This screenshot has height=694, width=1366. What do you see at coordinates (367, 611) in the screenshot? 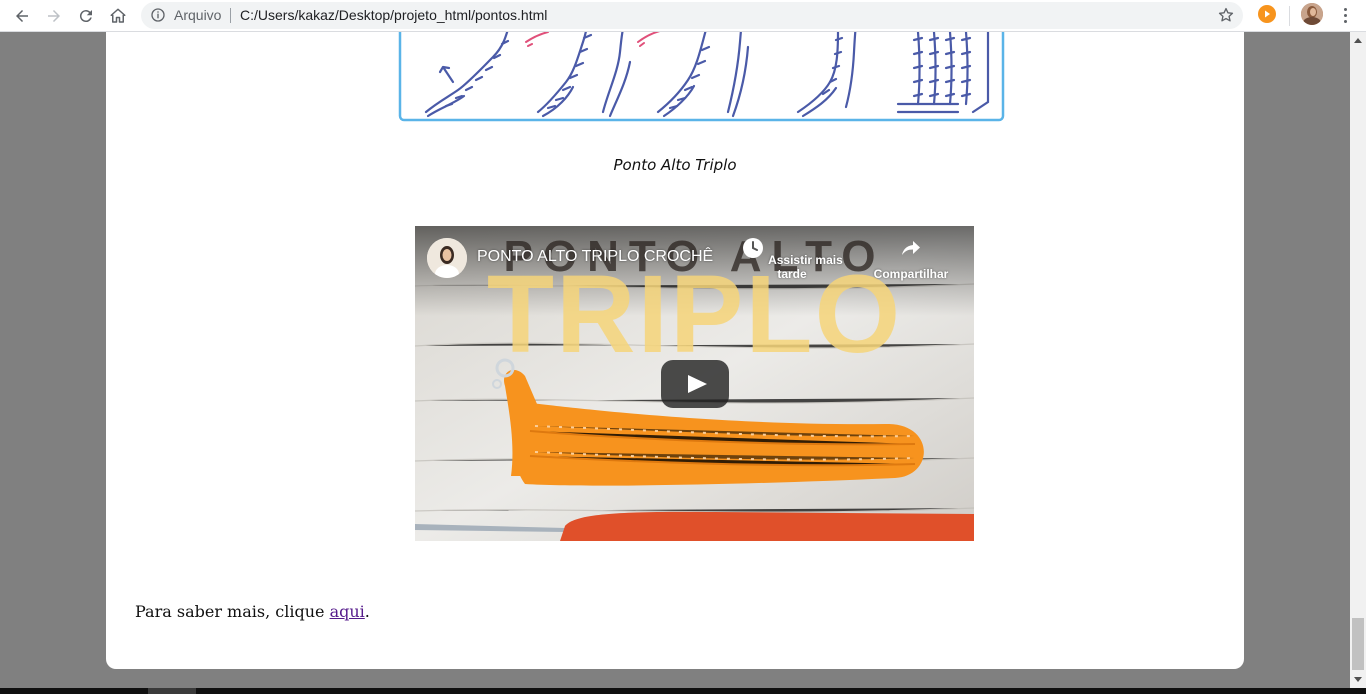
I see `more-info-period: .` at bounding box center [367, 611].